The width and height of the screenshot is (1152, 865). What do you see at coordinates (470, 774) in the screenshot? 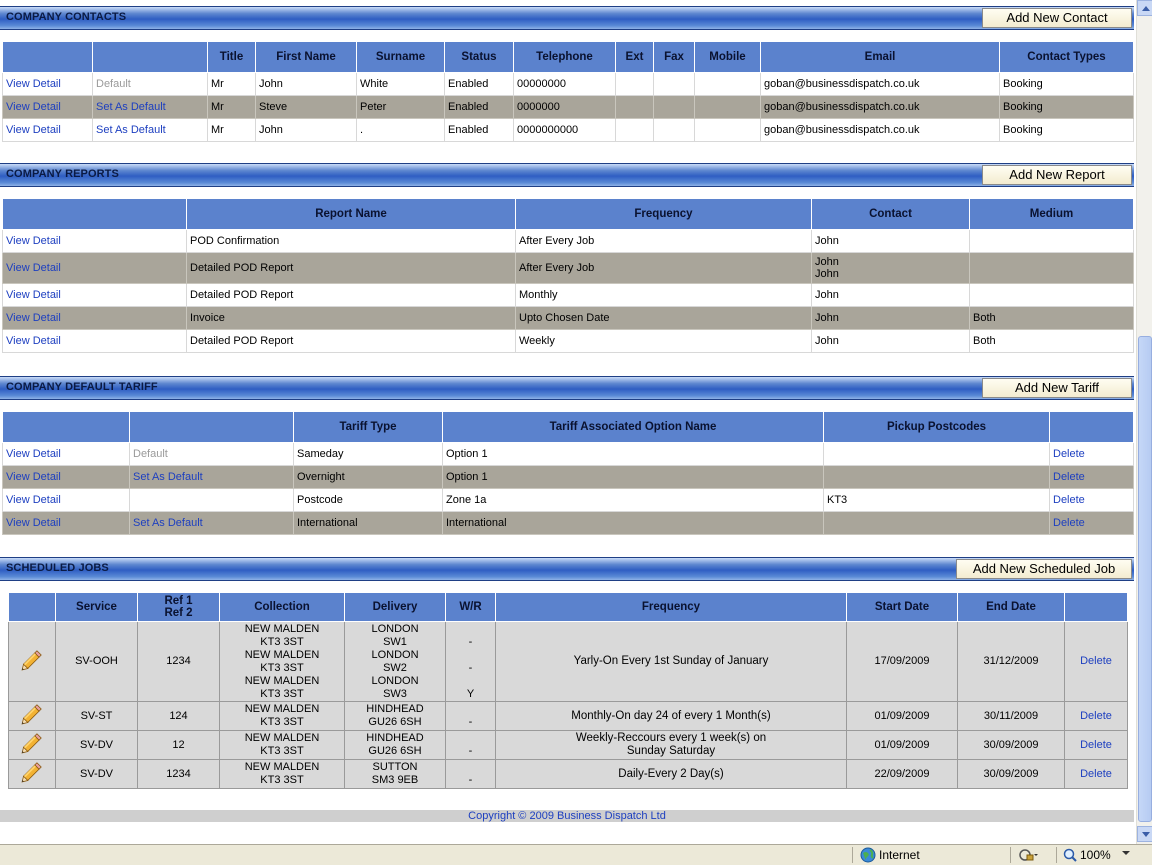
I see `wr-cell: -` at bounding box center [470, 774].